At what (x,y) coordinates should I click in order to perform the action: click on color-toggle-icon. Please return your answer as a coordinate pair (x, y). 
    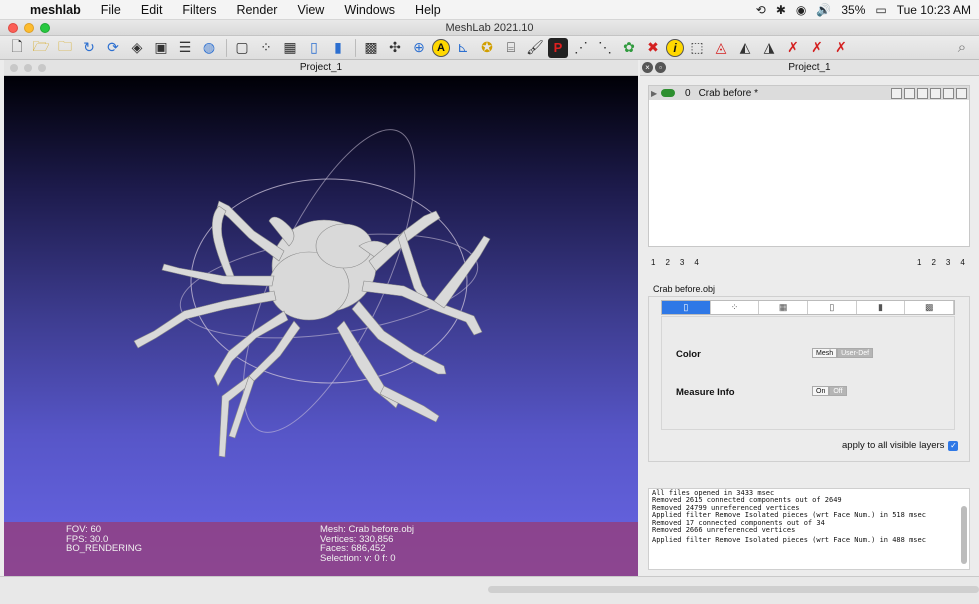
    Looking at the image, I should click on (948, 93).